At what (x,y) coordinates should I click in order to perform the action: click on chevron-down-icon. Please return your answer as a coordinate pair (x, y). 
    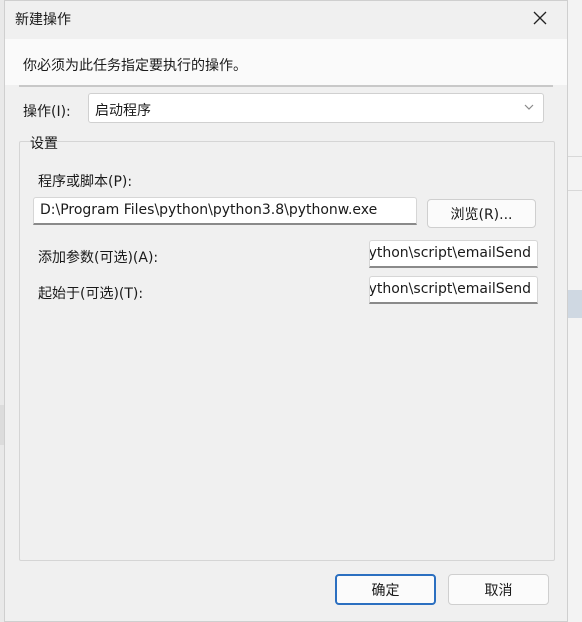
    Looking at the image, I should click on (529, 107).